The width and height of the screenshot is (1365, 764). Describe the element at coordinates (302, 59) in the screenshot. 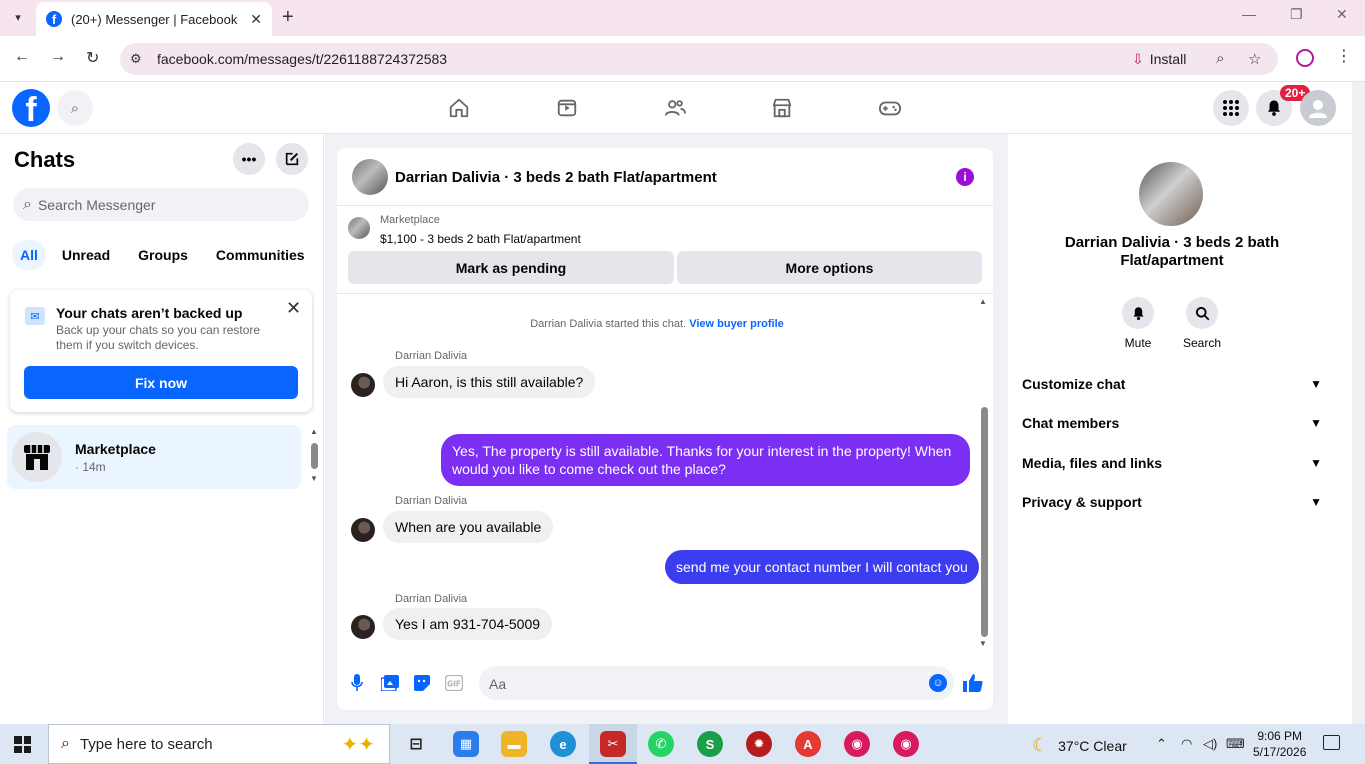

I see `url-text: facebook.com/messages/t/2261188724372583` at that location.